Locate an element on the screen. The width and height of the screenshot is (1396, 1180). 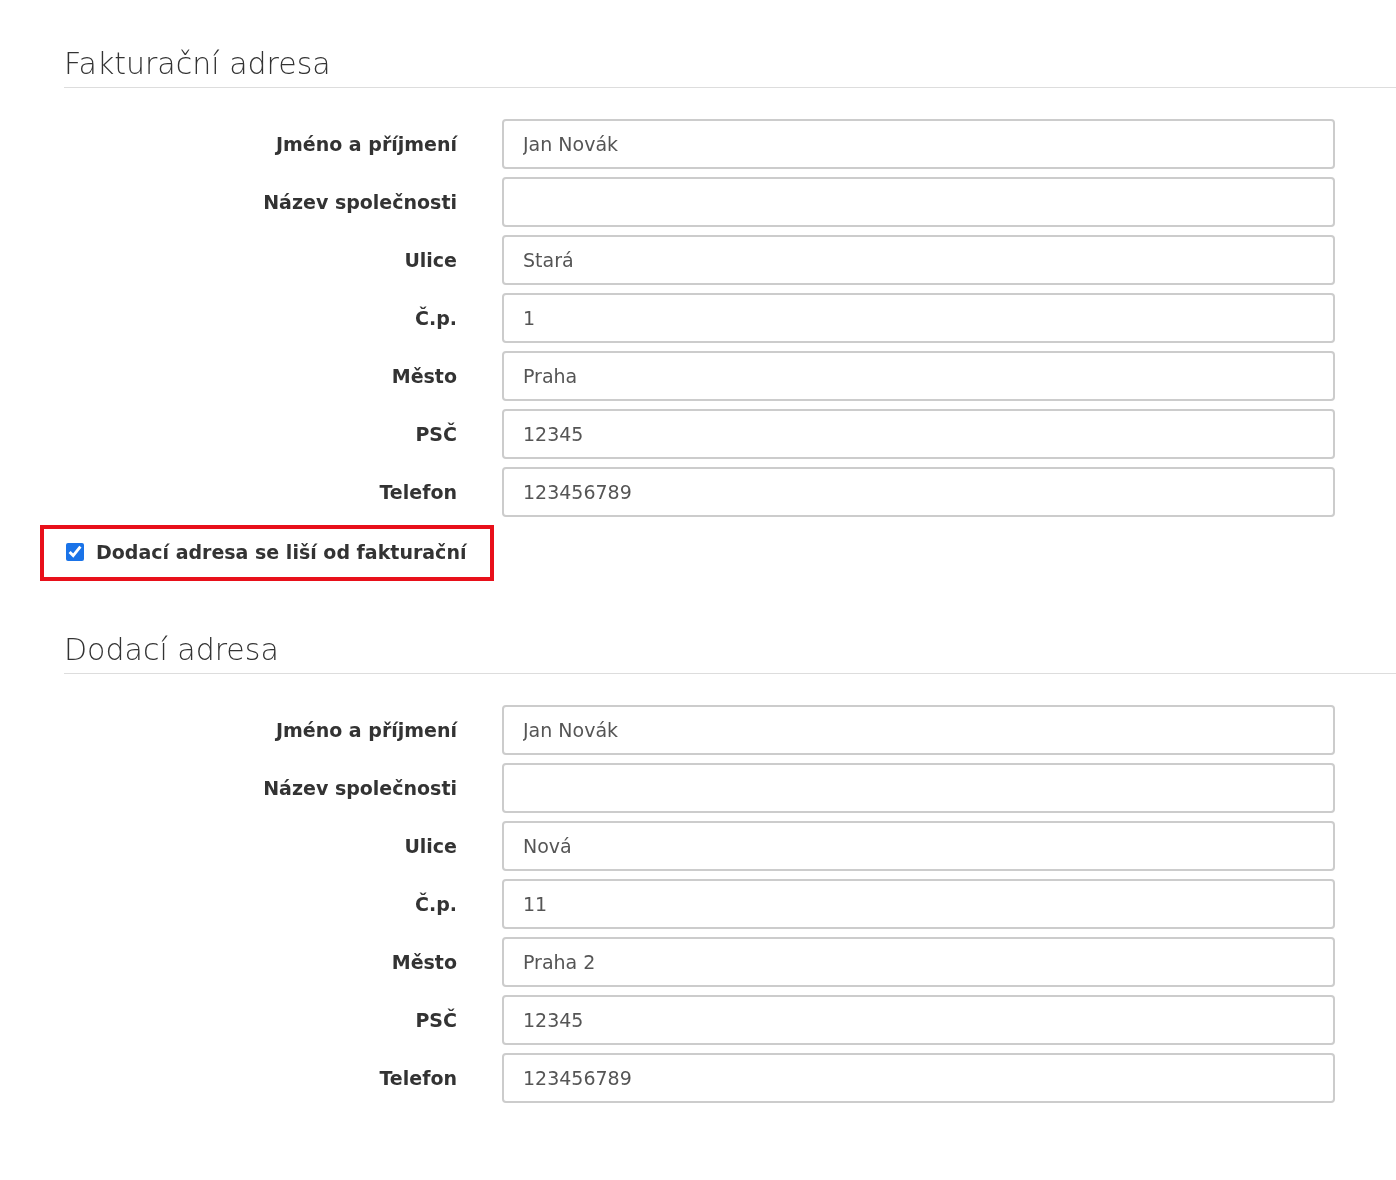
checkbox-label: Dodací adresa se liší od fakturační is located at coordinates (281, 552).